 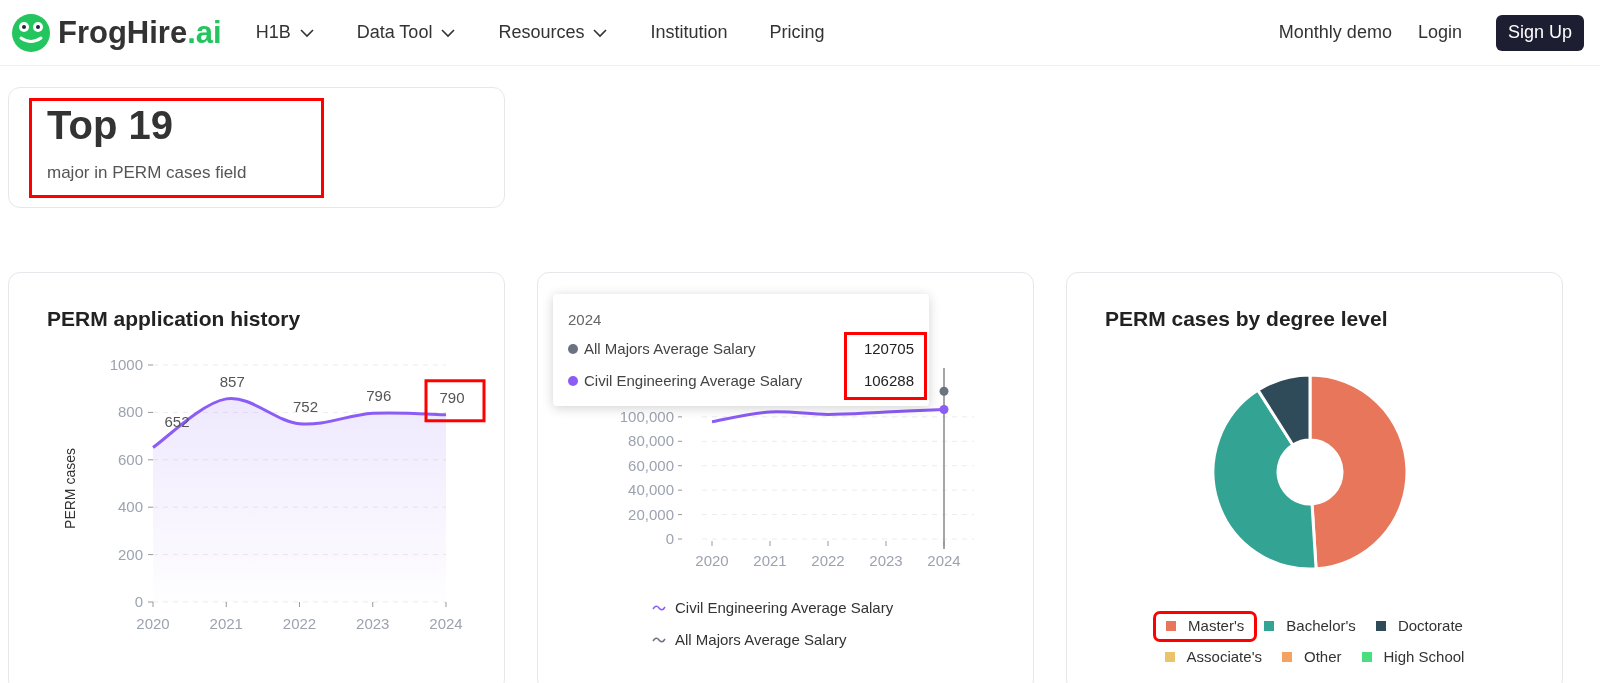 What do you see at coordinates (797, 32) in the screenshot?
I see `nav-menu-item: Pricing` at bounding box center [797, 32].